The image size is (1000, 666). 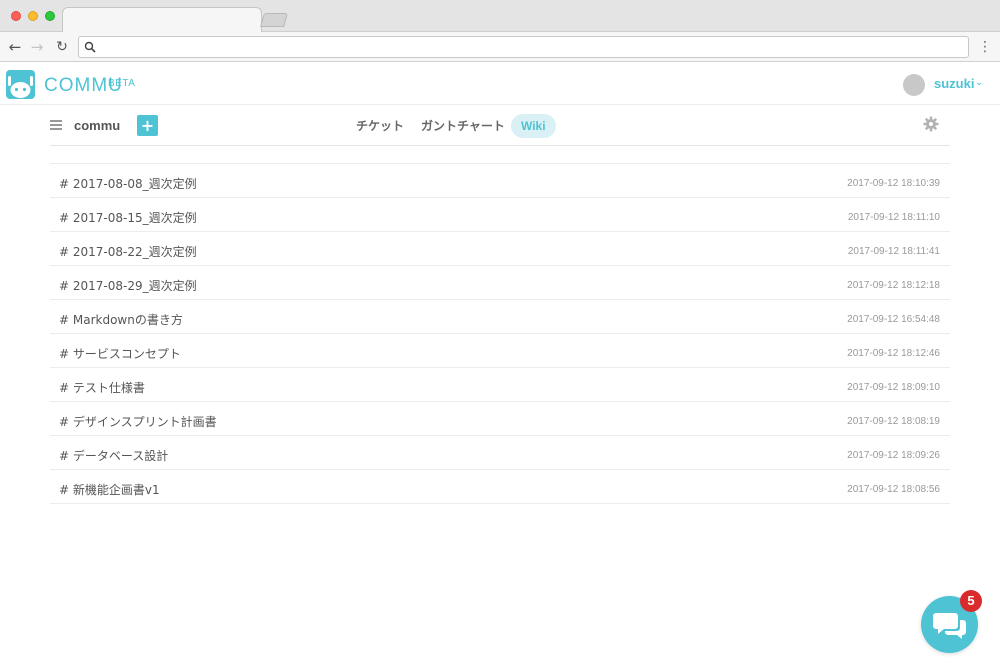 I want to click on tab-gantt-chart: ガントチャート, so click(x=463, y=126).